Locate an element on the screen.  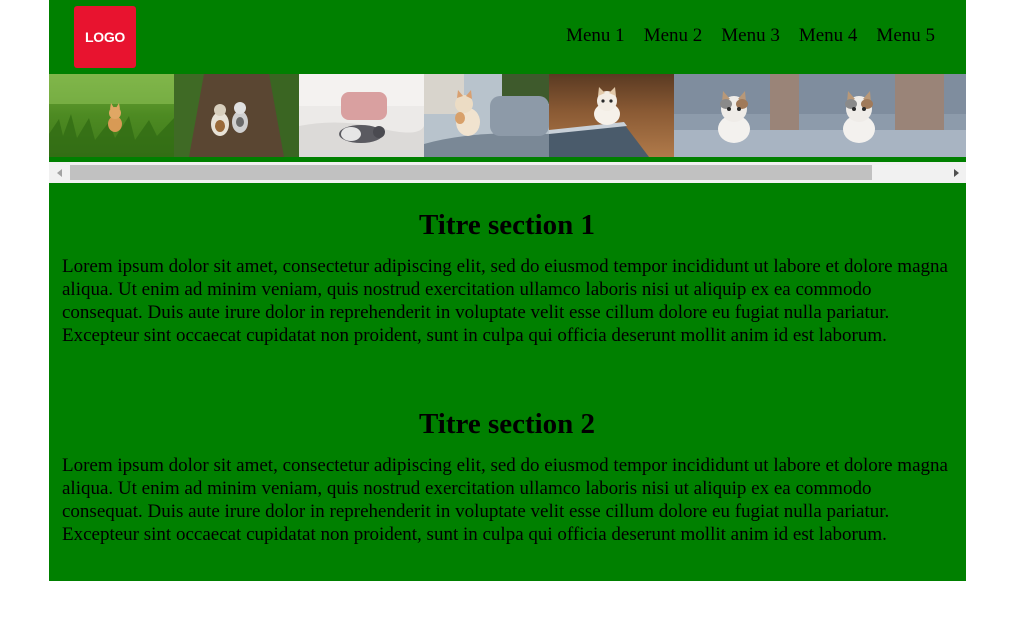
scrollbar-thumb is located at coordinates (471, 172).